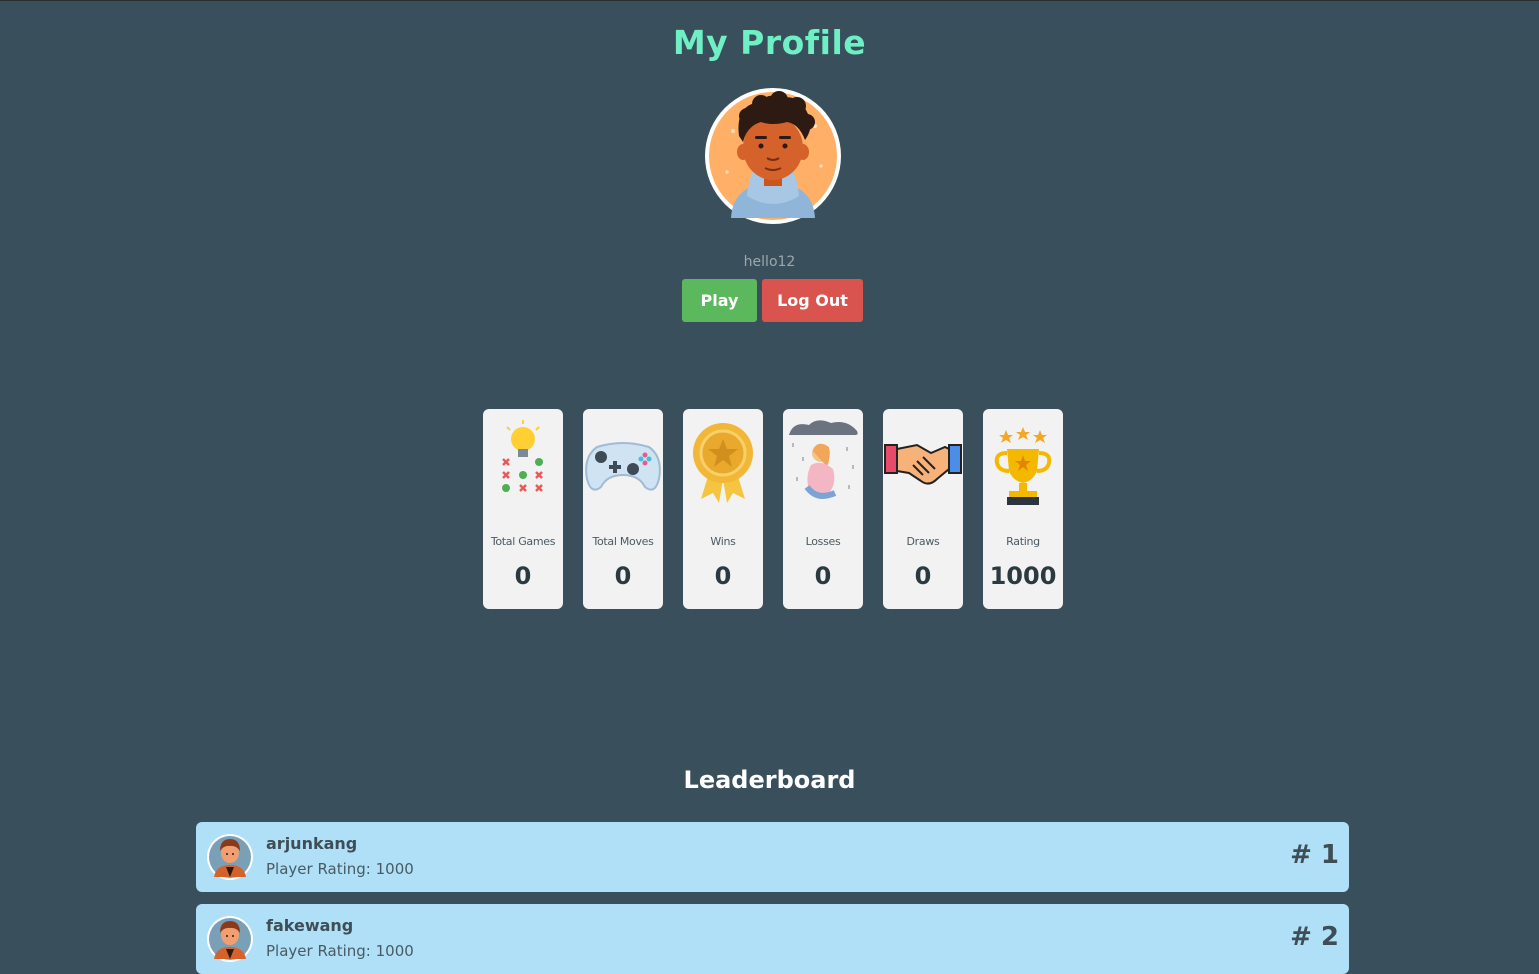 This screenshot has height=974, width=1539. What do you see at coordinates (773, 156) in the screenshot?
I see `user-avatar-icon` at bounding box center [773, 156].